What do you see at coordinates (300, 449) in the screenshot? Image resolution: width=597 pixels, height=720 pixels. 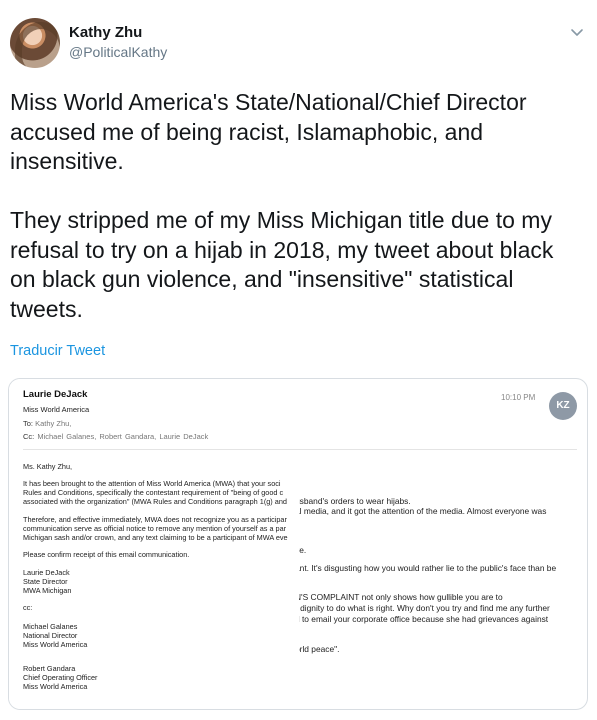 I see `email-header-divider` at bounding box center [300, 449].